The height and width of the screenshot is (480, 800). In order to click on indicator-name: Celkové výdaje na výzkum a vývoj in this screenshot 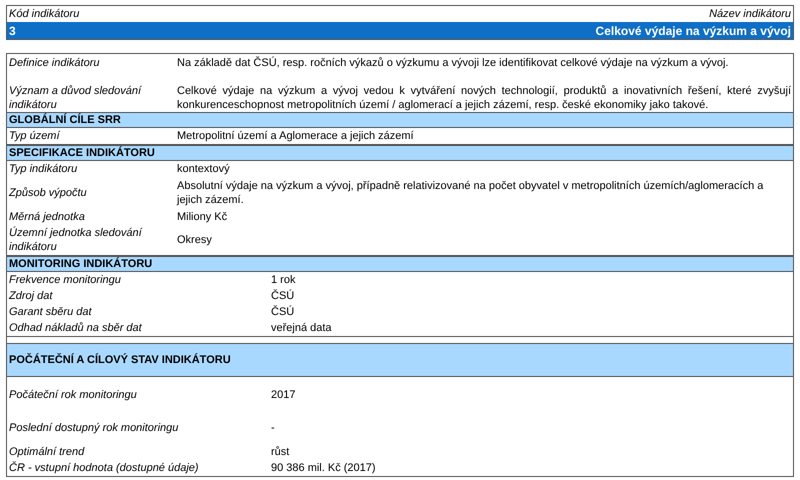, I will do `click(693, 31)`.